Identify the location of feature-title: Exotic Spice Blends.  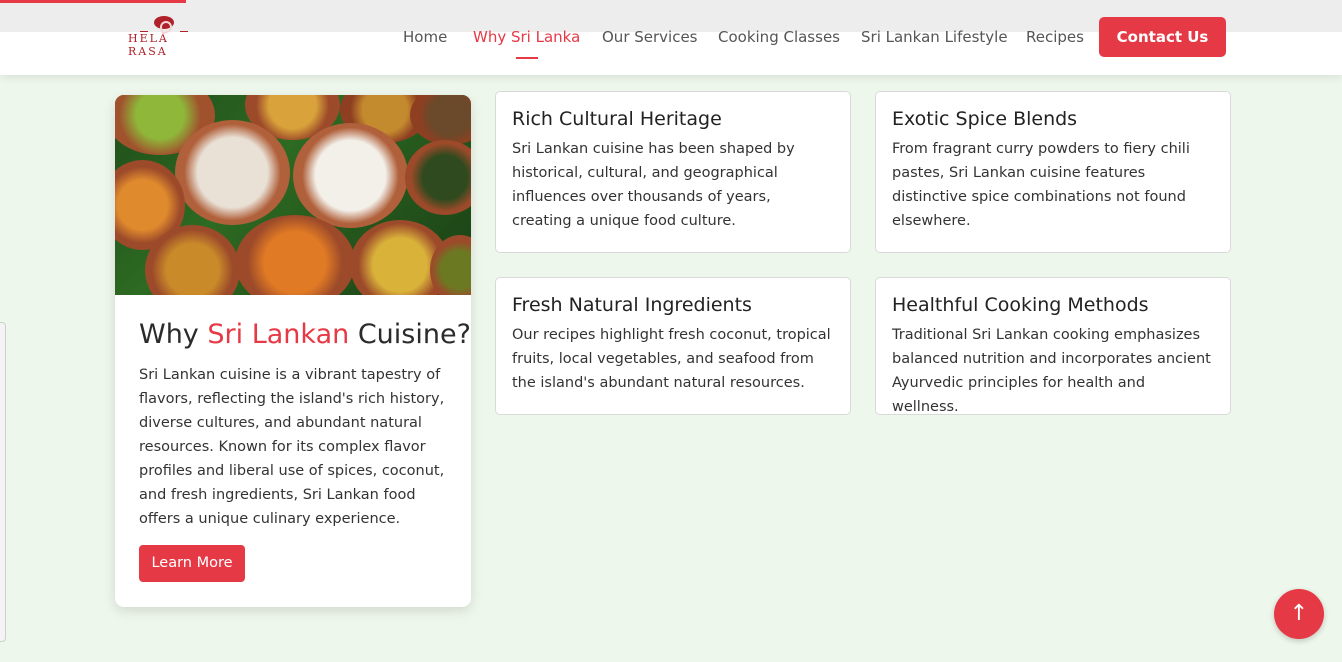
(985, 119).